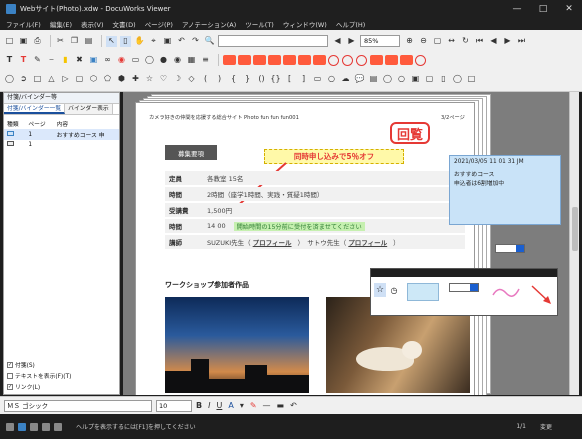 This screenshot has height=439, width=582. I want to click on square-outline-icon: □, so click(471, 79).